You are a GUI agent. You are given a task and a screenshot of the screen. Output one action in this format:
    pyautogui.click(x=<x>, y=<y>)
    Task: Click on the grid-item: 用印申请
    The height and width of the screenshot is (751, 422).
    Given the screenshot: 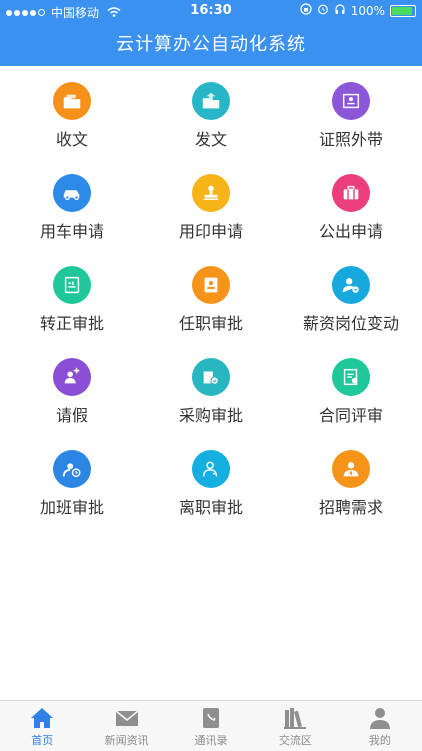 What is the action you would take?
    pyautogui.click(x=211, y=204)
    